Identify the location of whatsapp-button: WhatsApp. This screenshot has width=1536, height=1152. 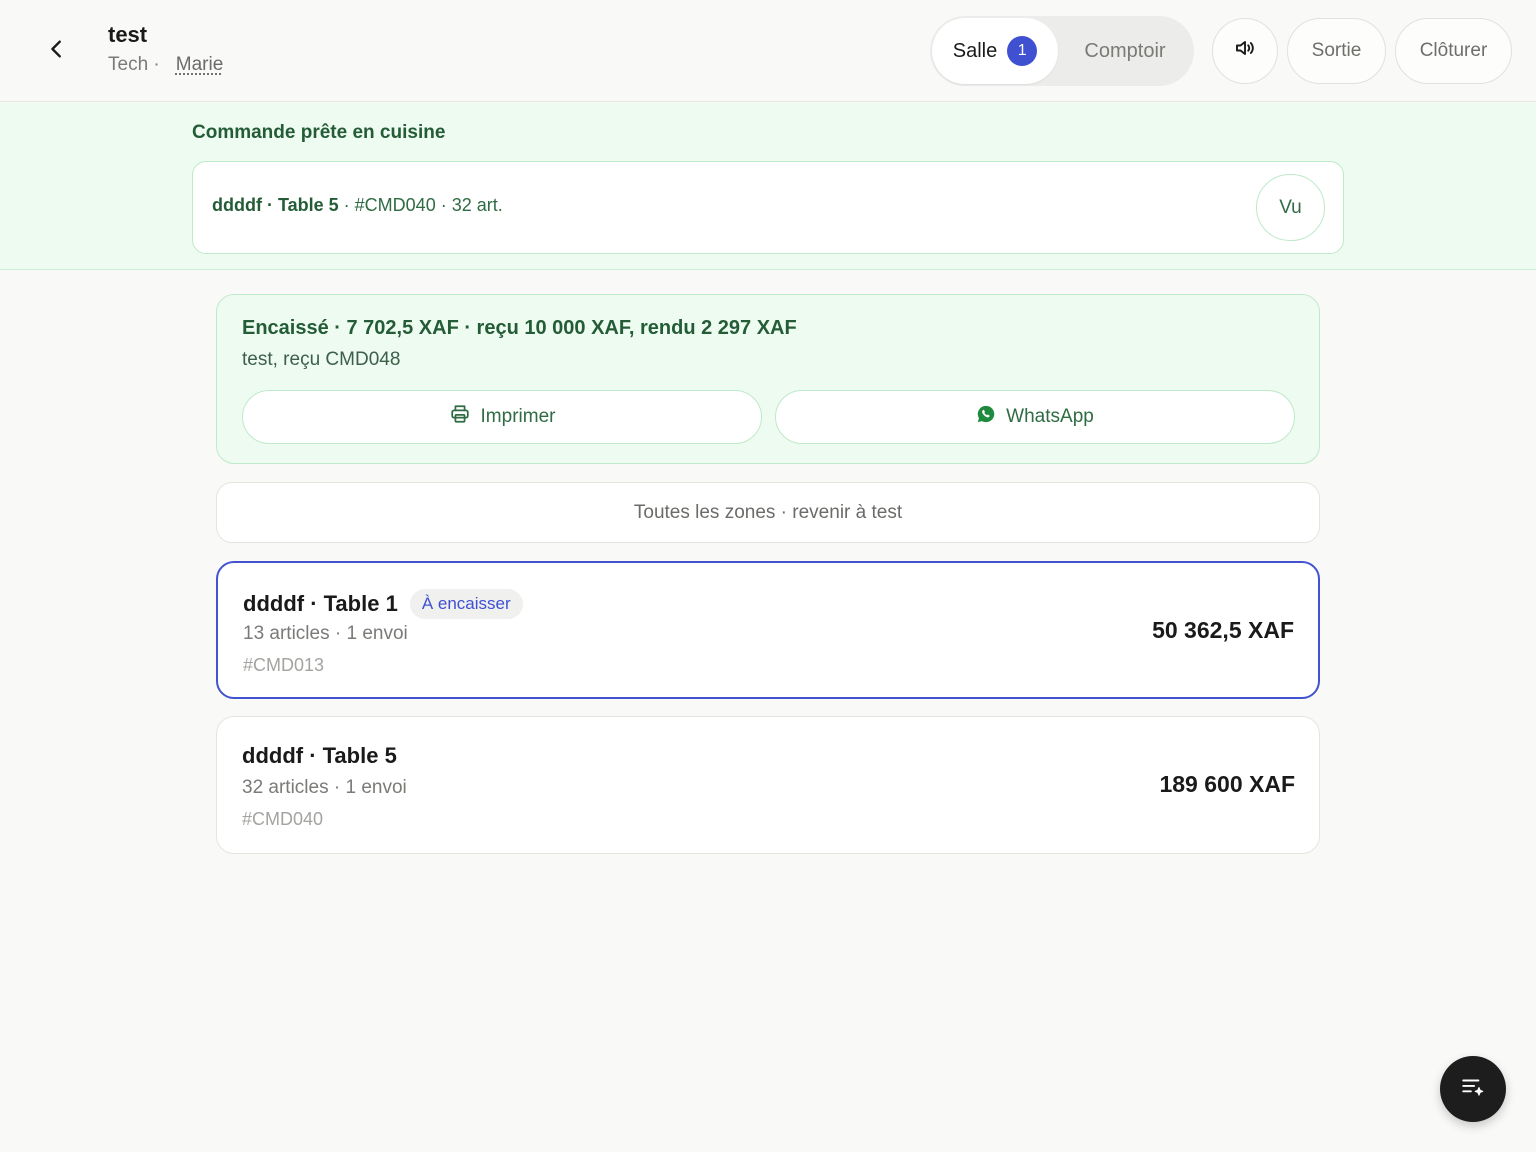
(1035, 417).